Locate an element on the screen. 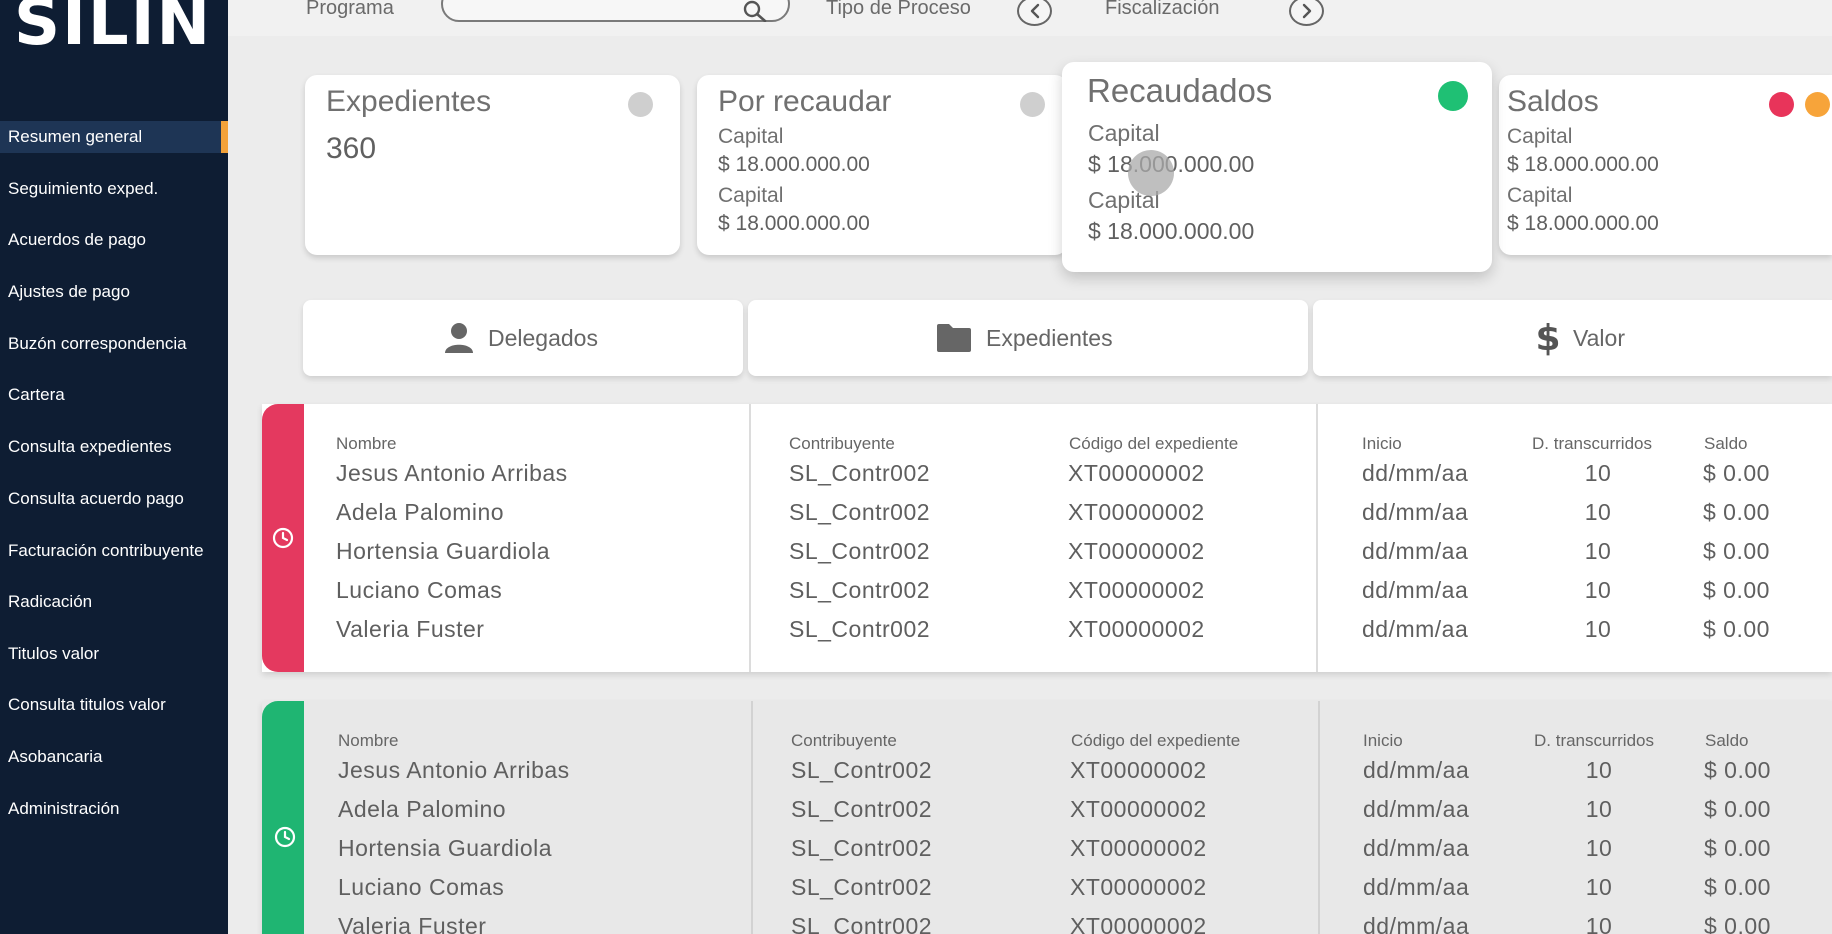  dollar-icon: $ is located at coordinates (1548, 338).